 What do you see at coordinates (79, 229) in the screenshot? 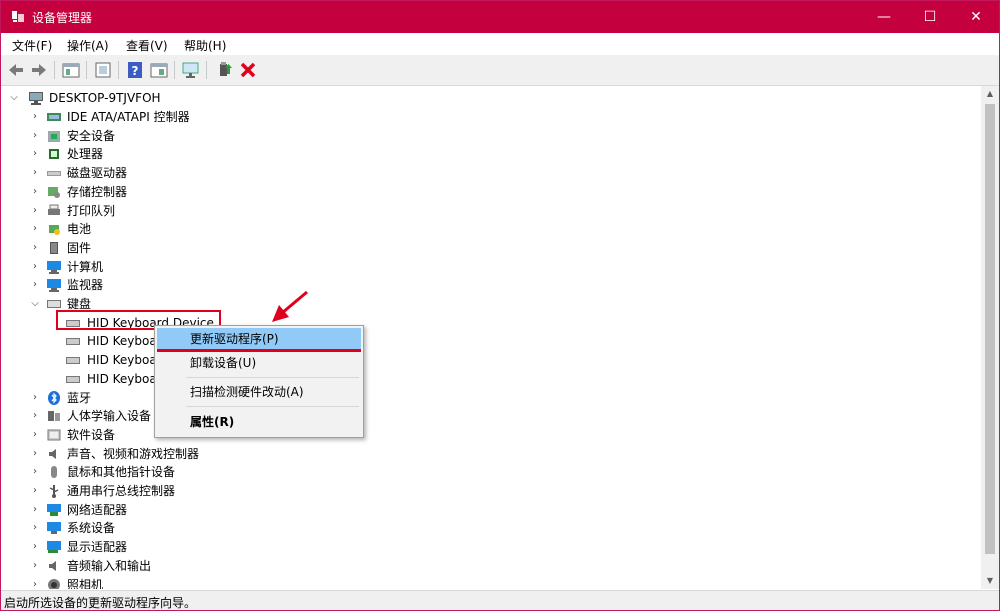
I see `tree-category-label: 电池` at bounding box center [79, 229].